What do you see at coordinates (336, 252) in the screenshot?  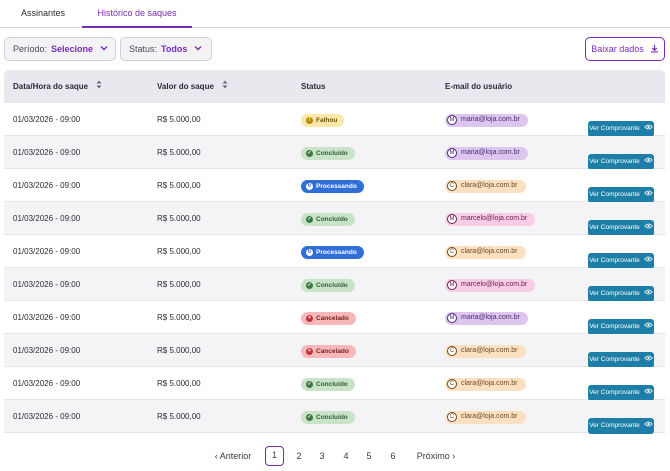 I see `status-label: Processando` at bounding box center [336, 252].